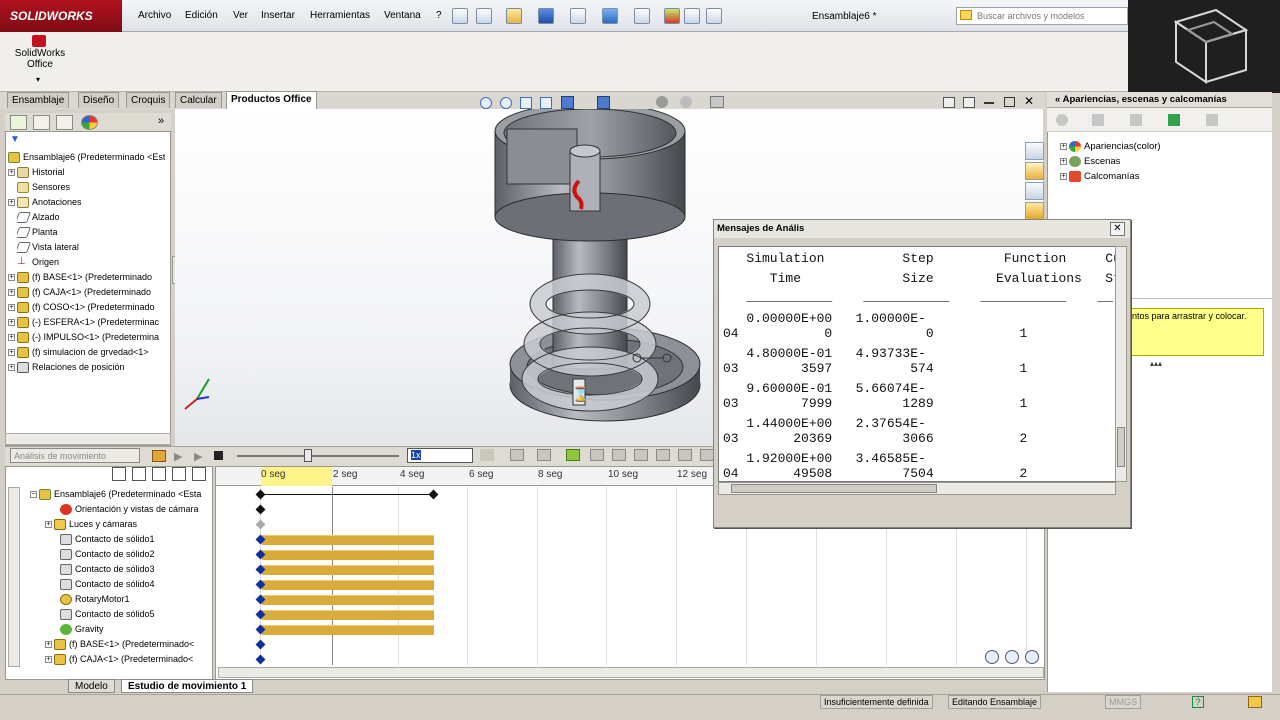 This screenshot has height=720, width=1280. What do you see at coordinates (340, 15) in the screenshot?
I see `menu-herramientas: Herramientas` at bounding box center [340, 15].